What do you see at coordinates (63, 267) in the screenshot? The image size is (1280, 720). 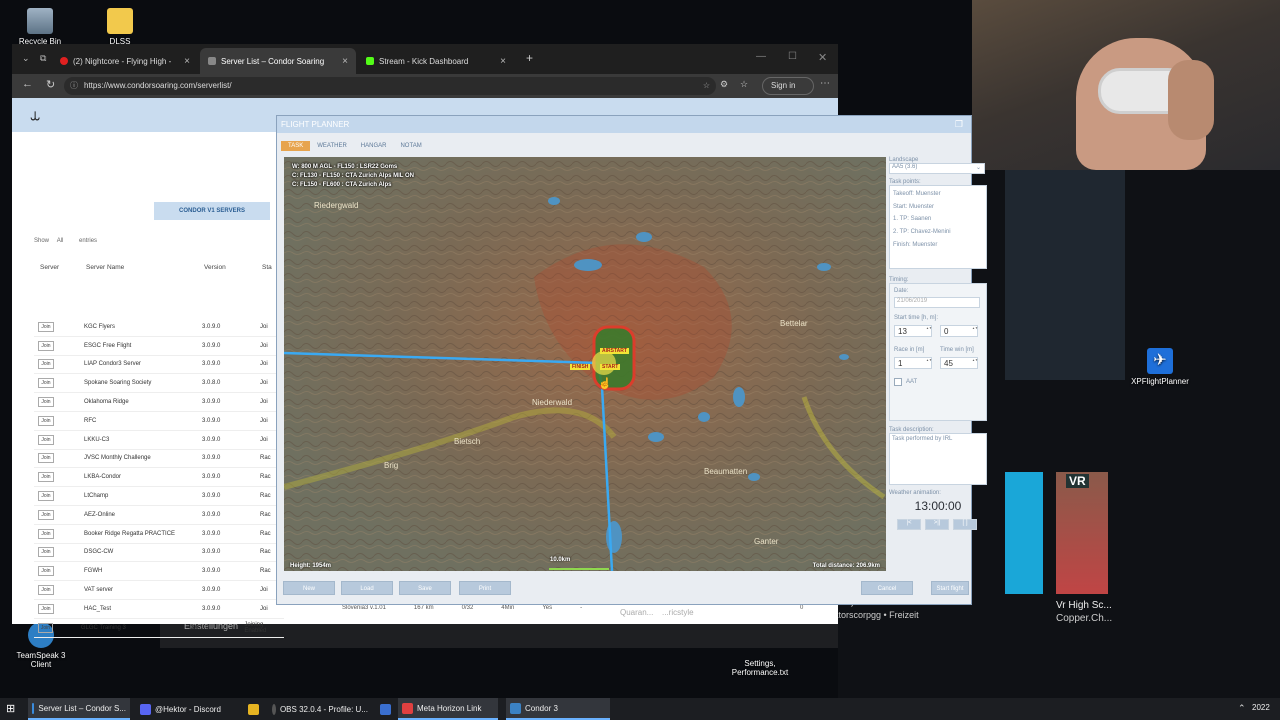 I see `header-server: Server` at bounding box center [63, 267].